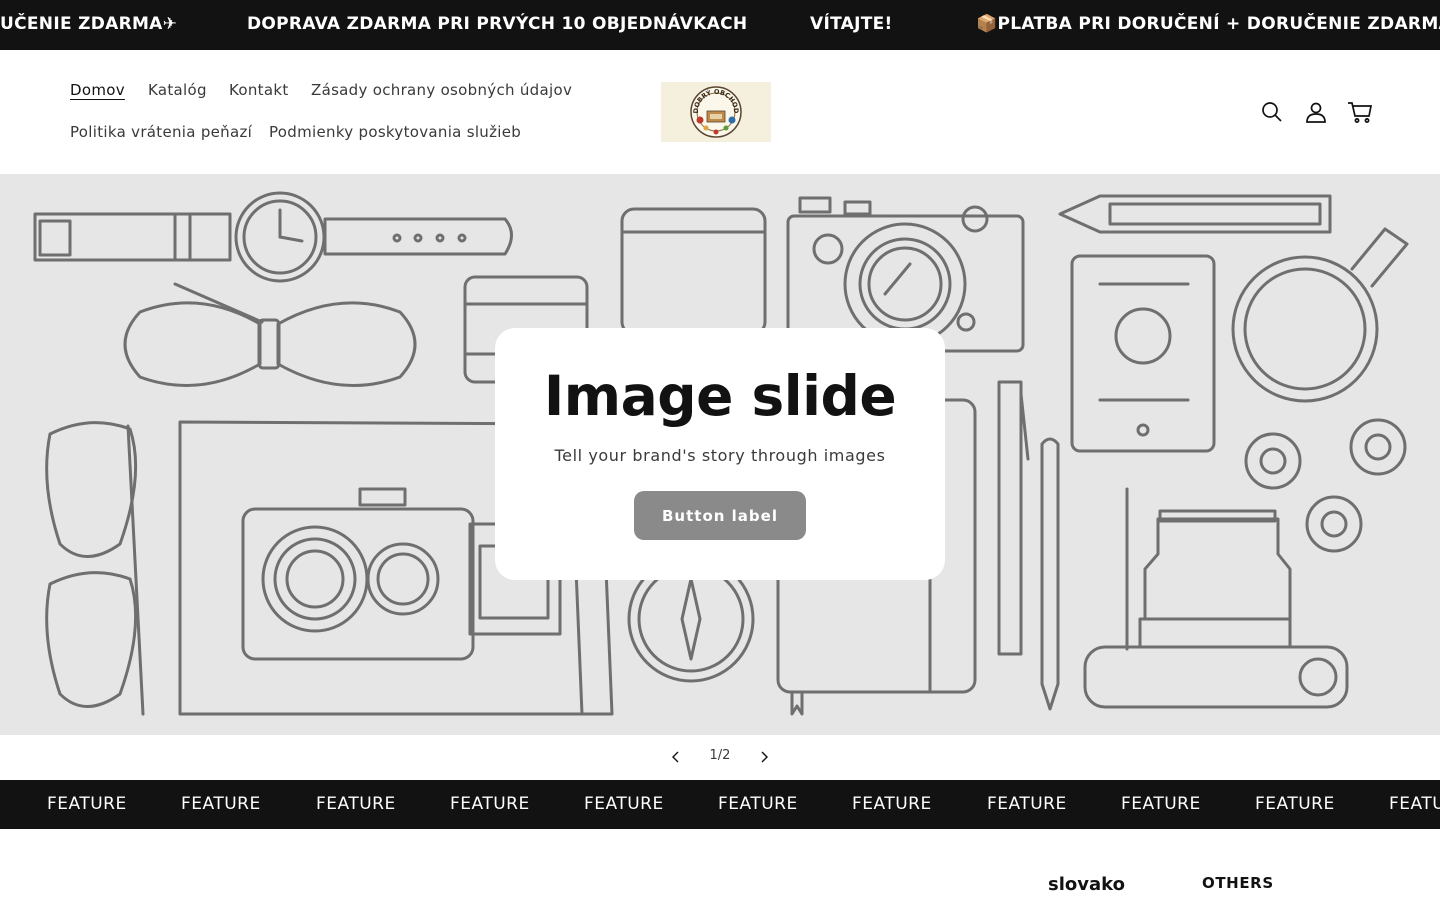  What do you see at coordinates (273, 237) in the screenshot?
I see `watch-illustration` at bounding box center [273, 237].